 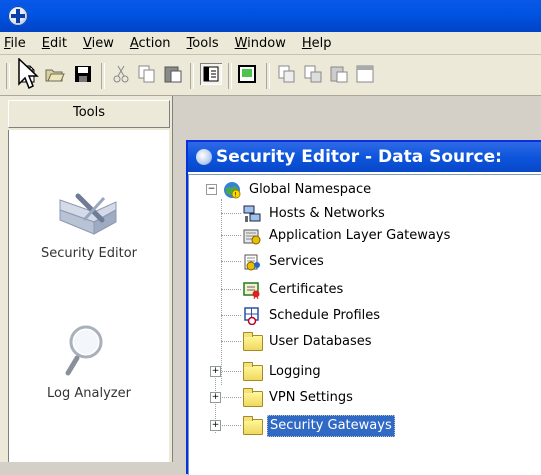 I want to click on toolbar, so click(x=270, y=75).